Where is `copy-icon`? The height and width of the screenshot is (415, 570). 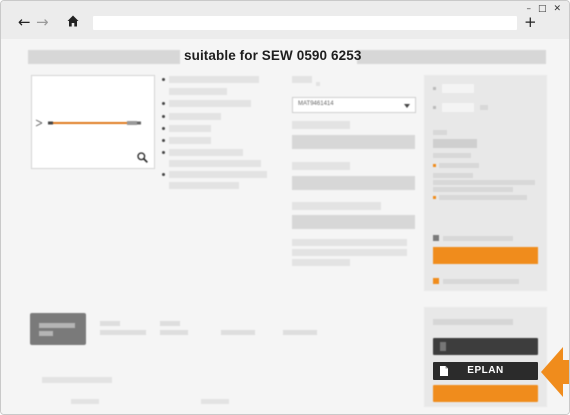 copy-icon is located at coordinates (318, 84).